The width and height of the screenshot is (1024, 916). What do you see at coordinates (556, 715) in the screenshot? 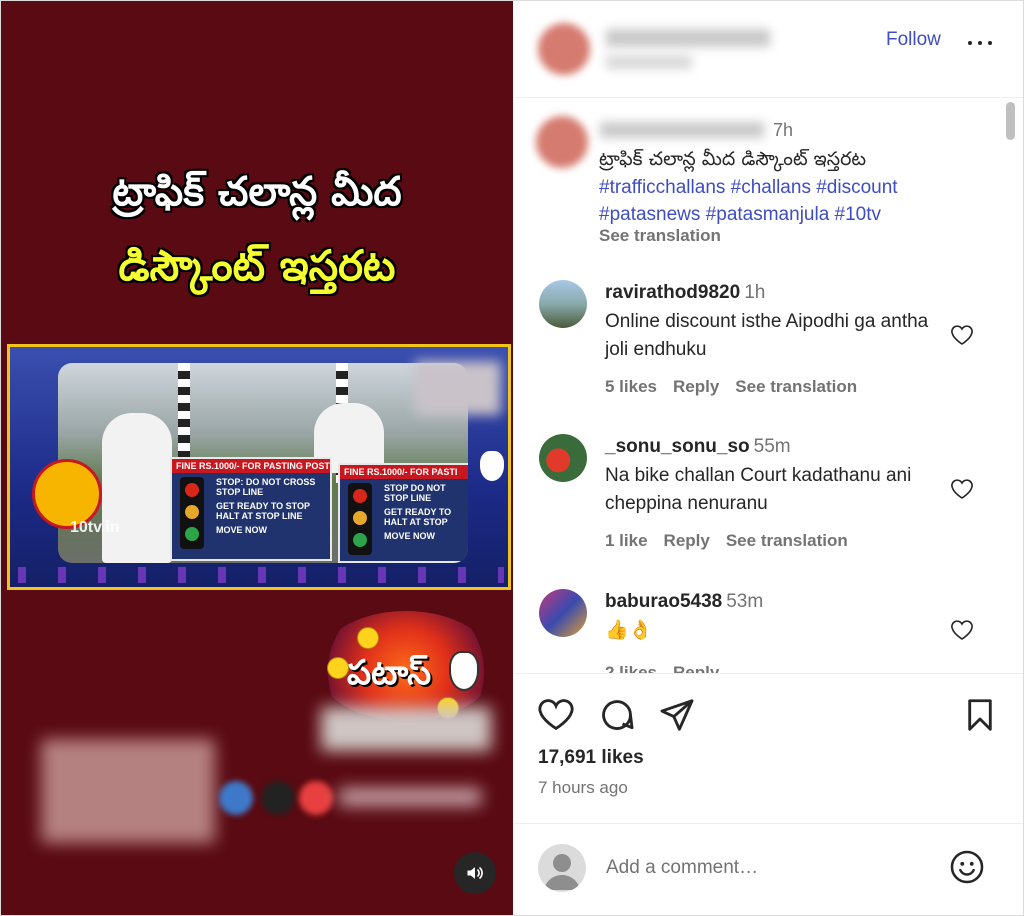
I see `heart-icon` at bounding box center [556, 715].